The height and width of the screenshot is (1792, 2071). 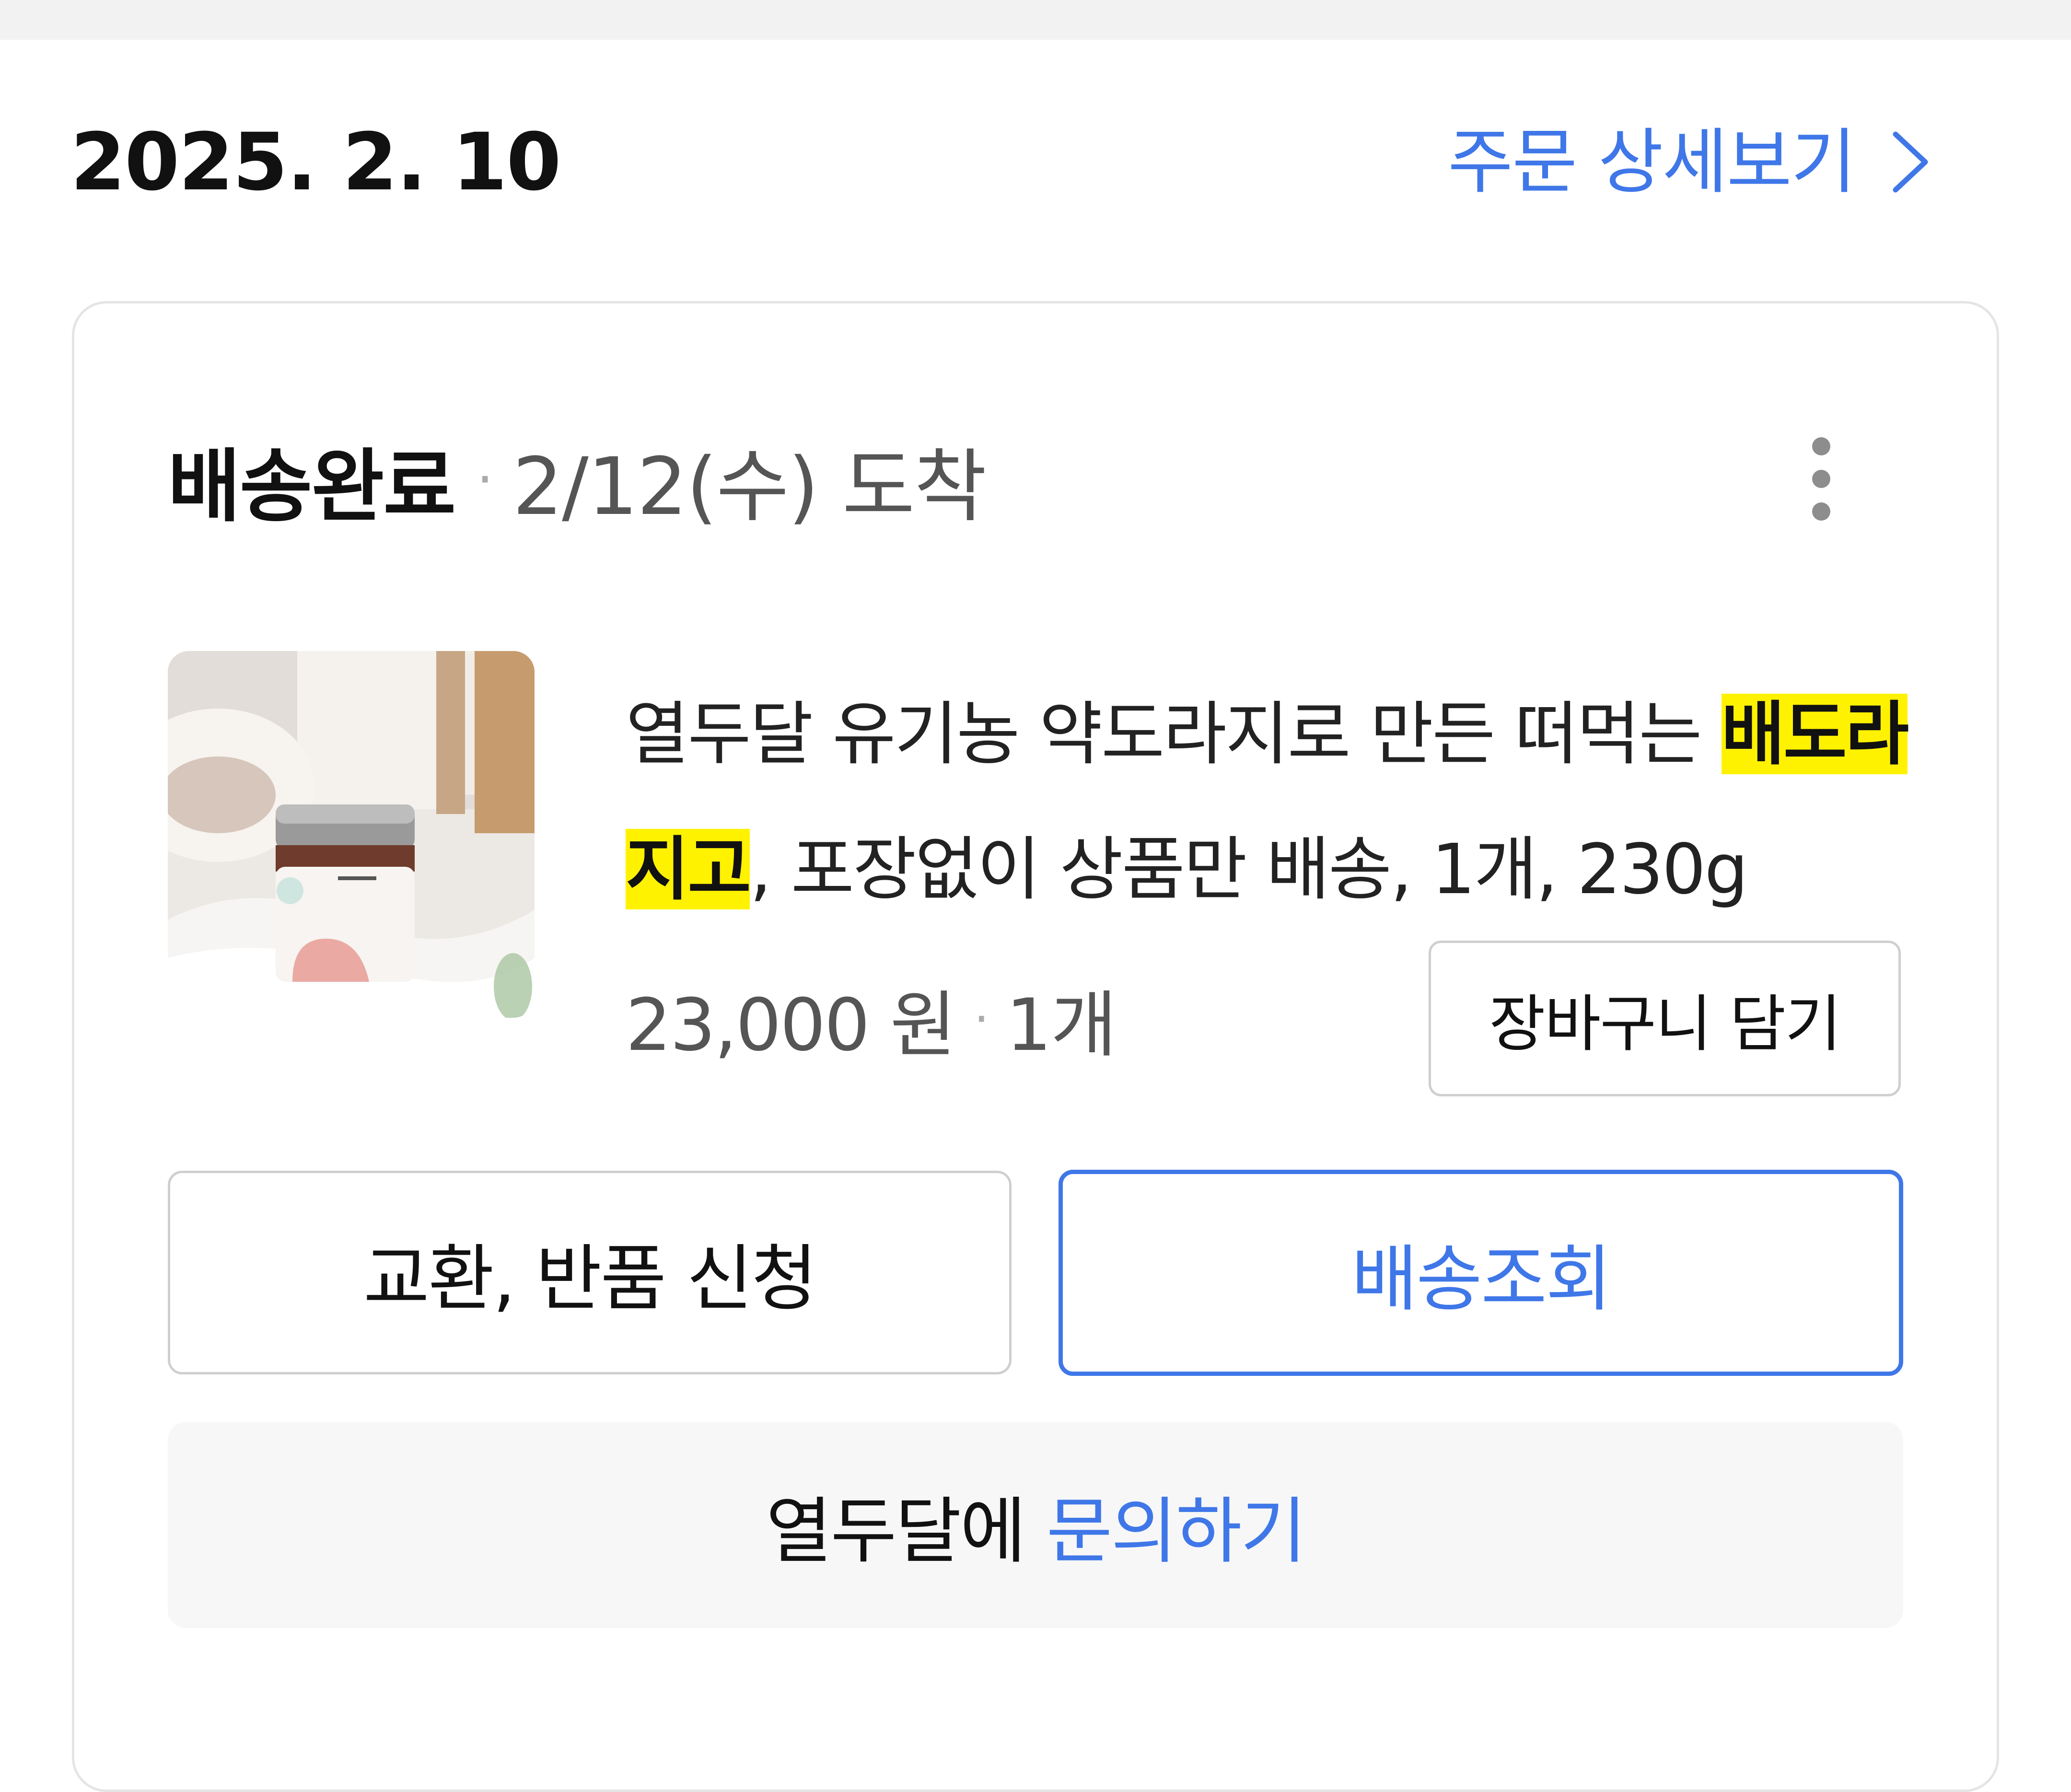 I want to click on product-jar-image, so click(x=351, y=834).